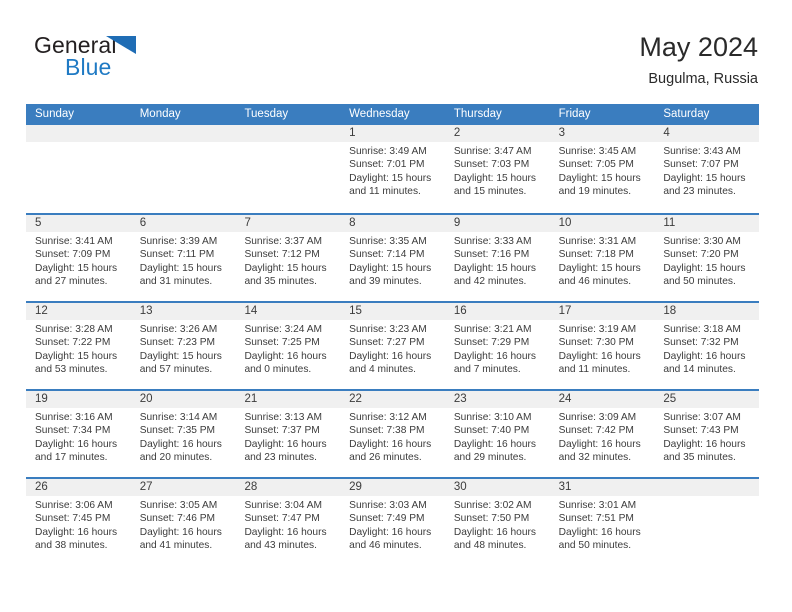 This screenshot has width=792, height=612. Describe the element at coordinates (597, 329) in the screenshot. I see `sunrise-text: Sunrise: 3:19 AM` at that location.